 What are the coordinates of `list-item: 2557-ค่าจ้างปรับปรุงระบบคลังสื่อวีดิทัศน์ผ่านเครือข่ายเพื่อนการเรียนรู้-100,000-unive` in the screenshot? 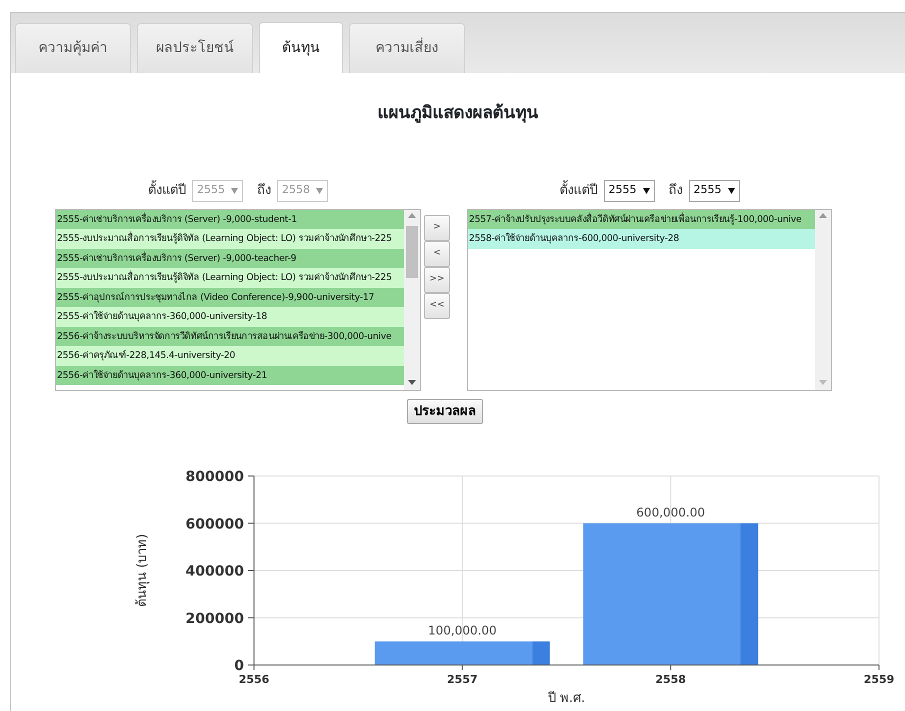 It's located at (641, 219).